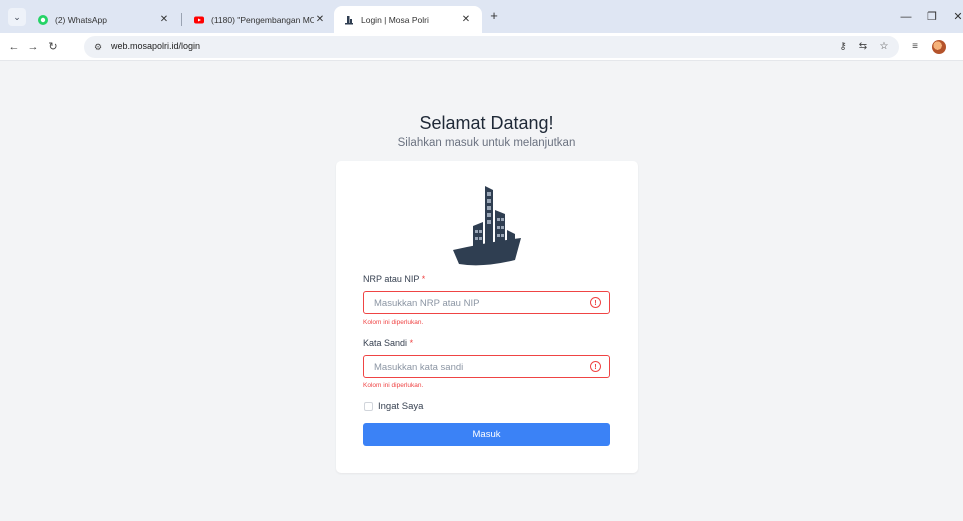 The width and height of the screenshot is (963, 521). Describe the element at coordinates (843, 47) in the screenshot. I see `password-key-icon: ⚷` at that location.